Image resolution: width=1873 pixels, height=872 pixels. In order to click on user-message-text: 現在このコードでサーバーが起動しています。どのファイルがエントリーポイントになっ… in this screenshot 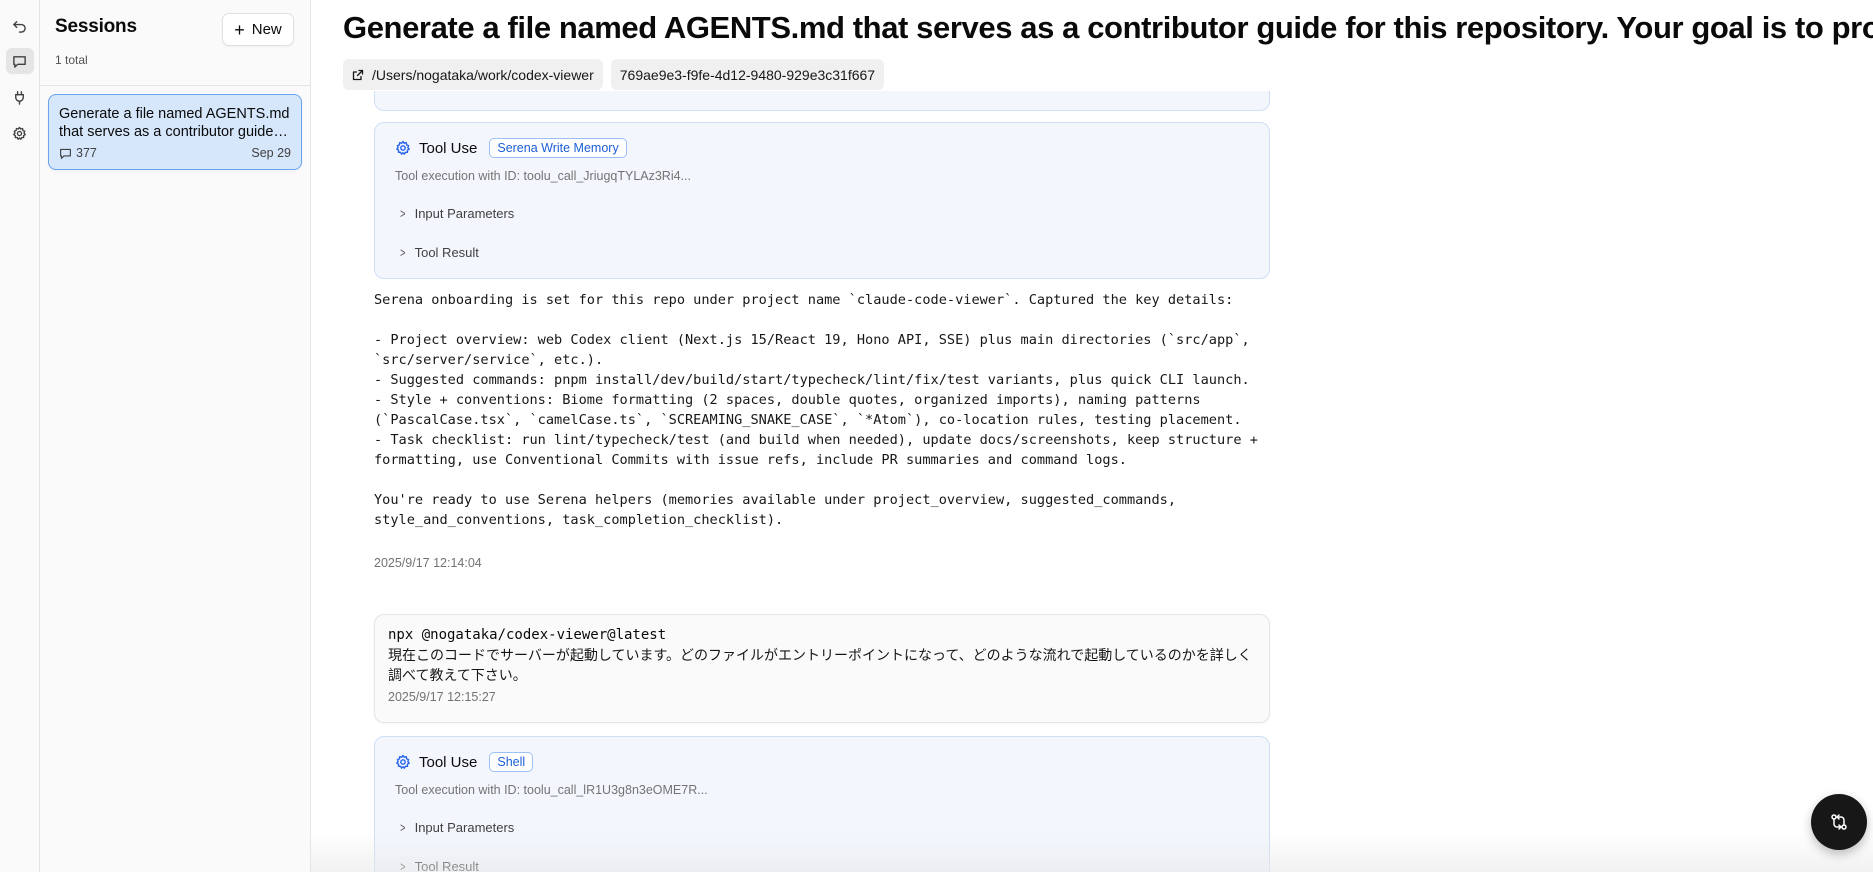, I will do `click(820, 665)`.